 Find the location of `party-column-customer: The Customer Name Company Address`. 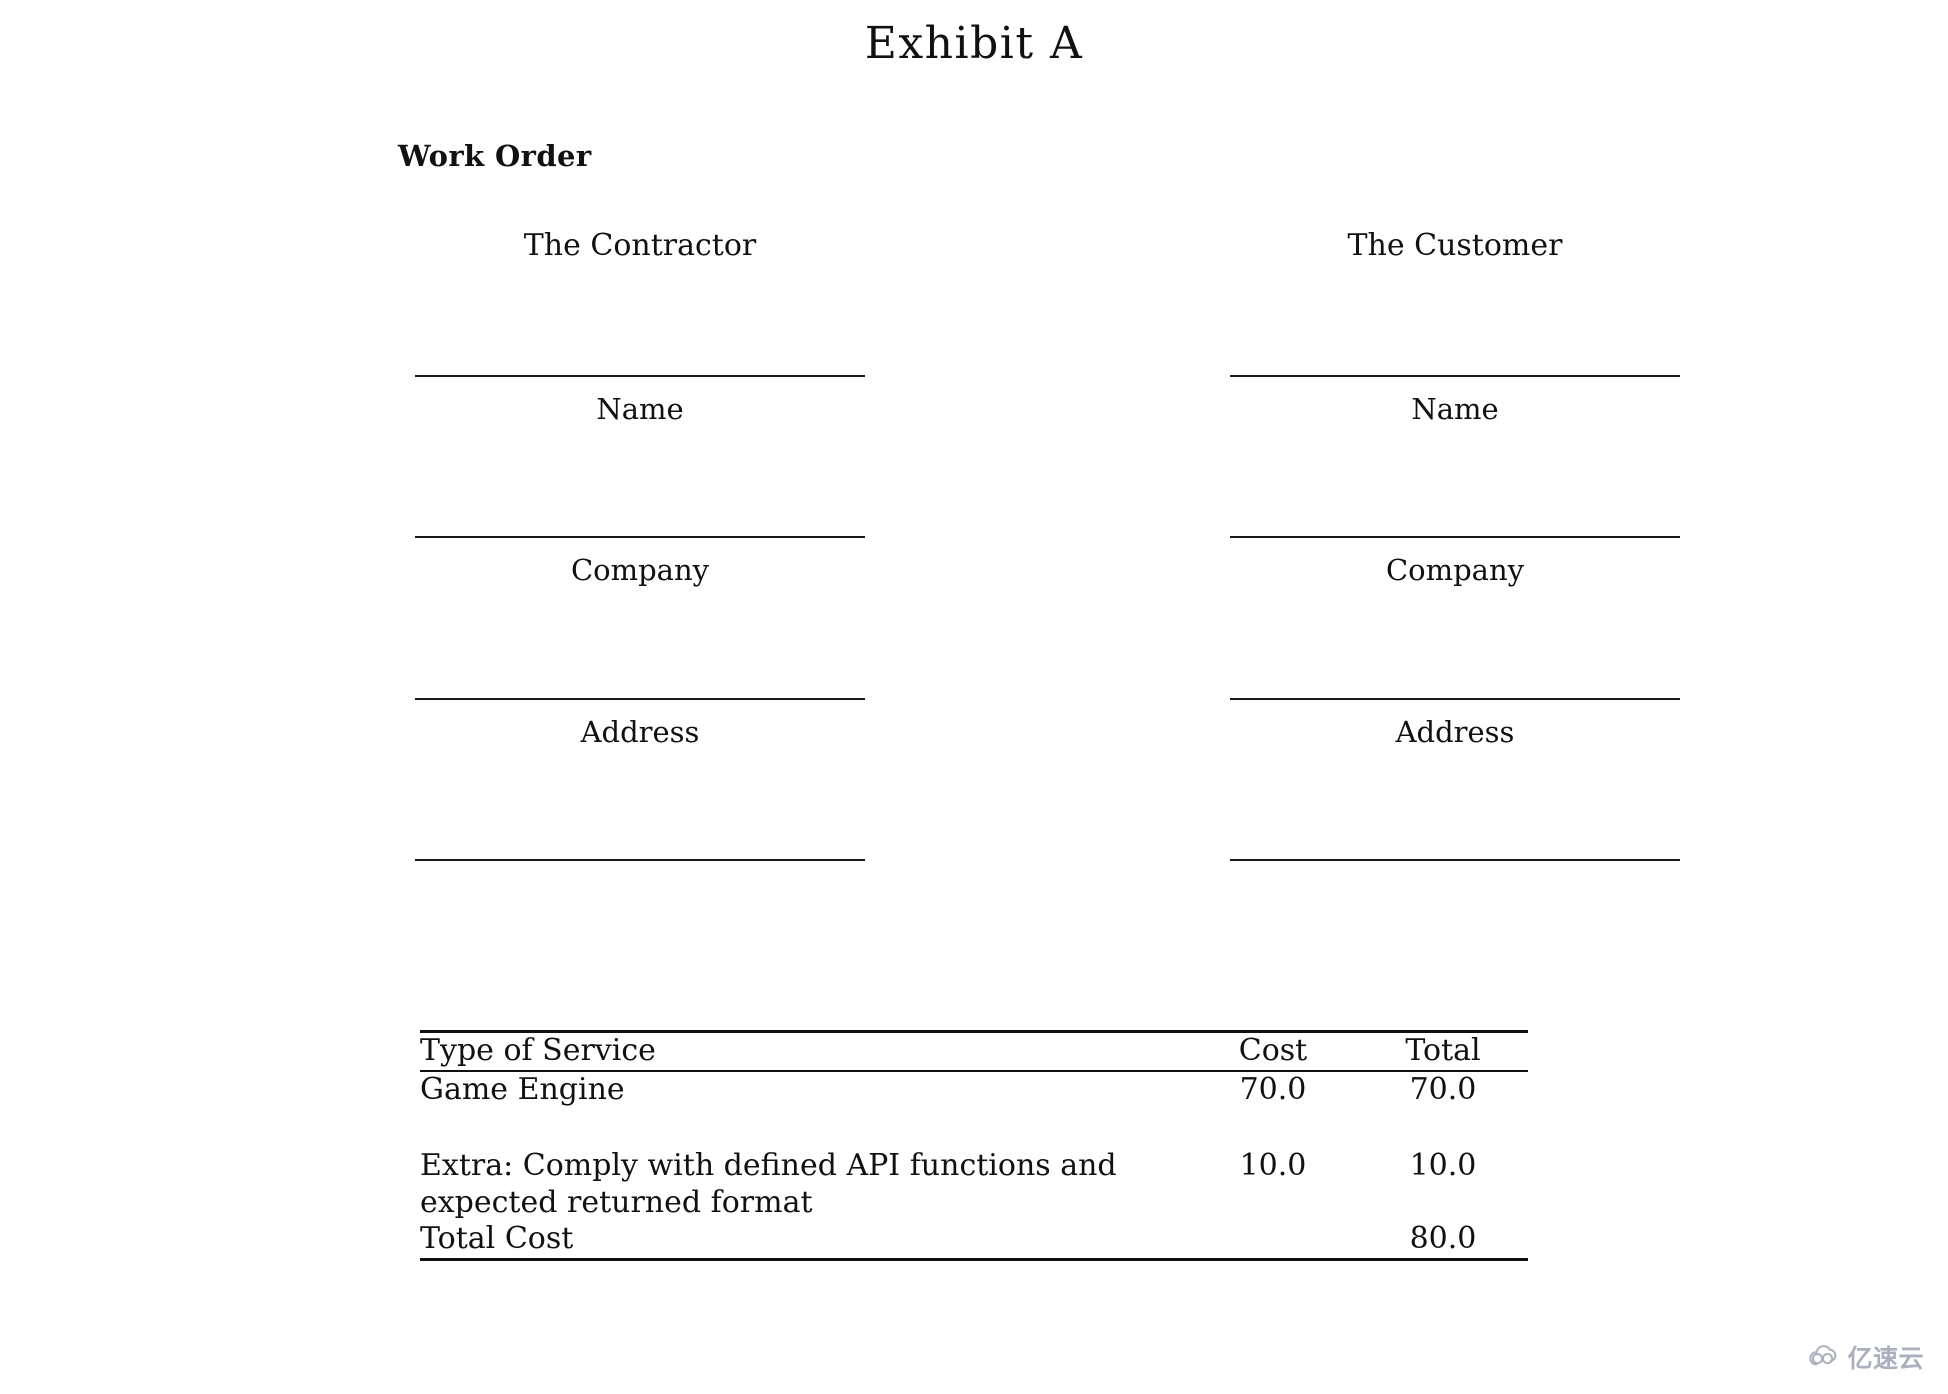

party-column-customer: The Customer Name Company Address is located at coordinates (1455, 544).